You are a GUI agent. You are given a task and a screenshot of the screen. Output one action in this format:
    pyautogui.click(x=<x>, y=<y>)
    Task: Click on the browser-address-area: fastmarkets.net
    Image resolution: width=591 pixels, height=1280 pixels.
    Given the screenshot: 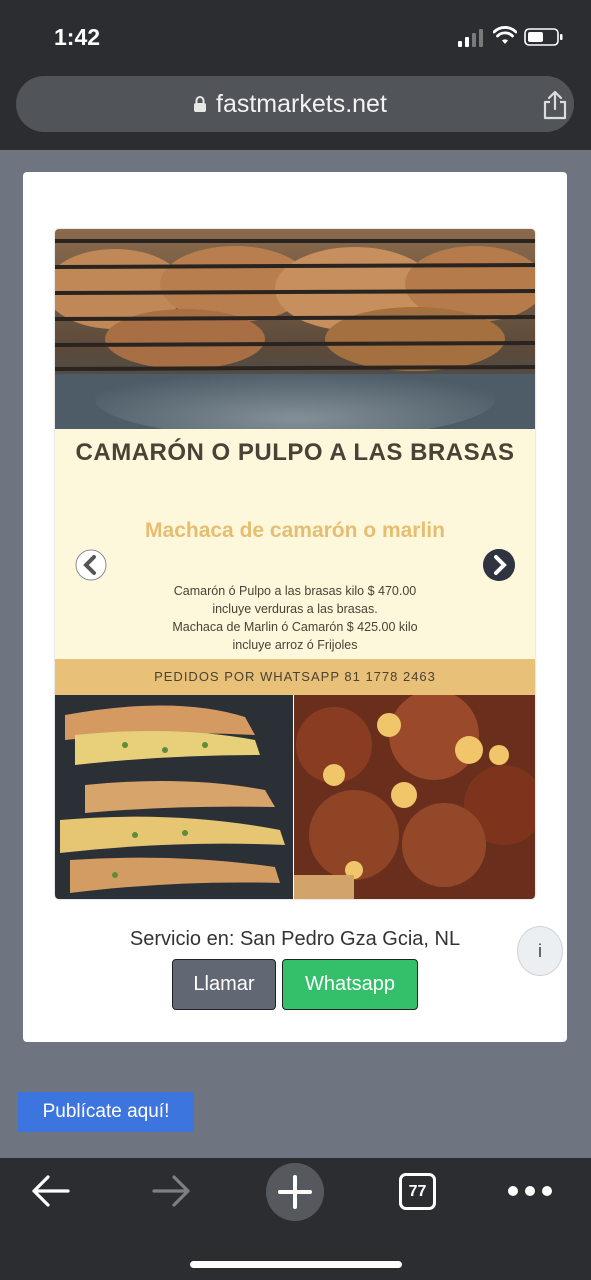 What is the action you would take?
    pyautogui.click(x=295, y=110)
    